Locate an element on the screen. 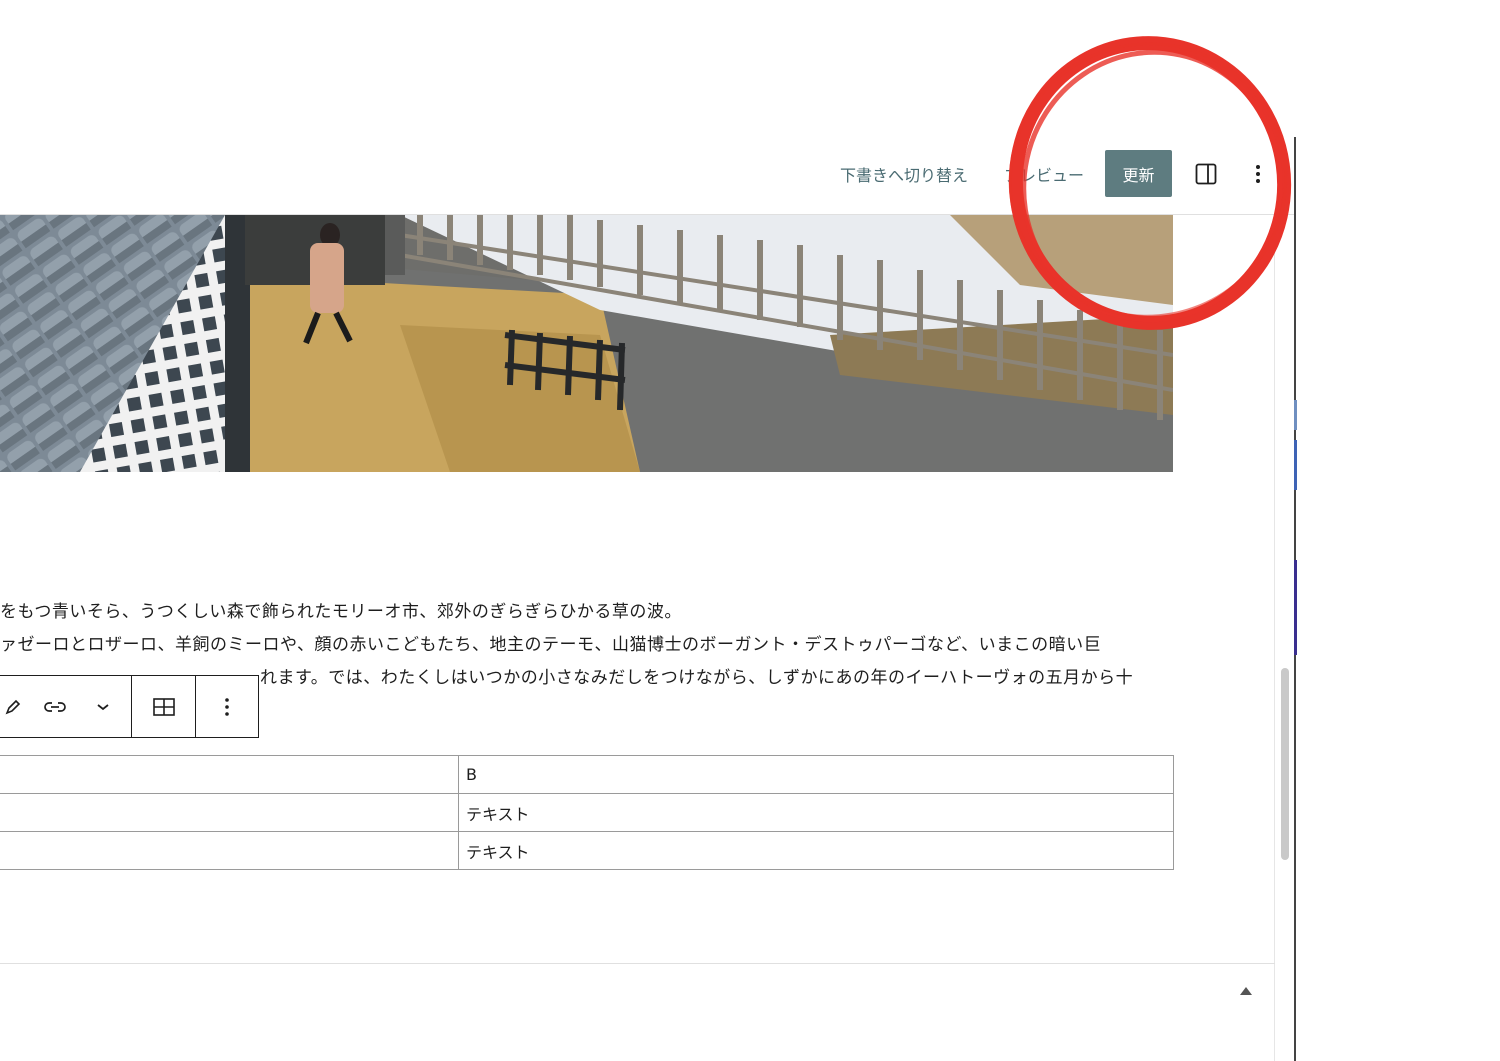 The height and width of the screenshot is (1061, 1500). settings-panel-button is located at coordinates (1206, 174).